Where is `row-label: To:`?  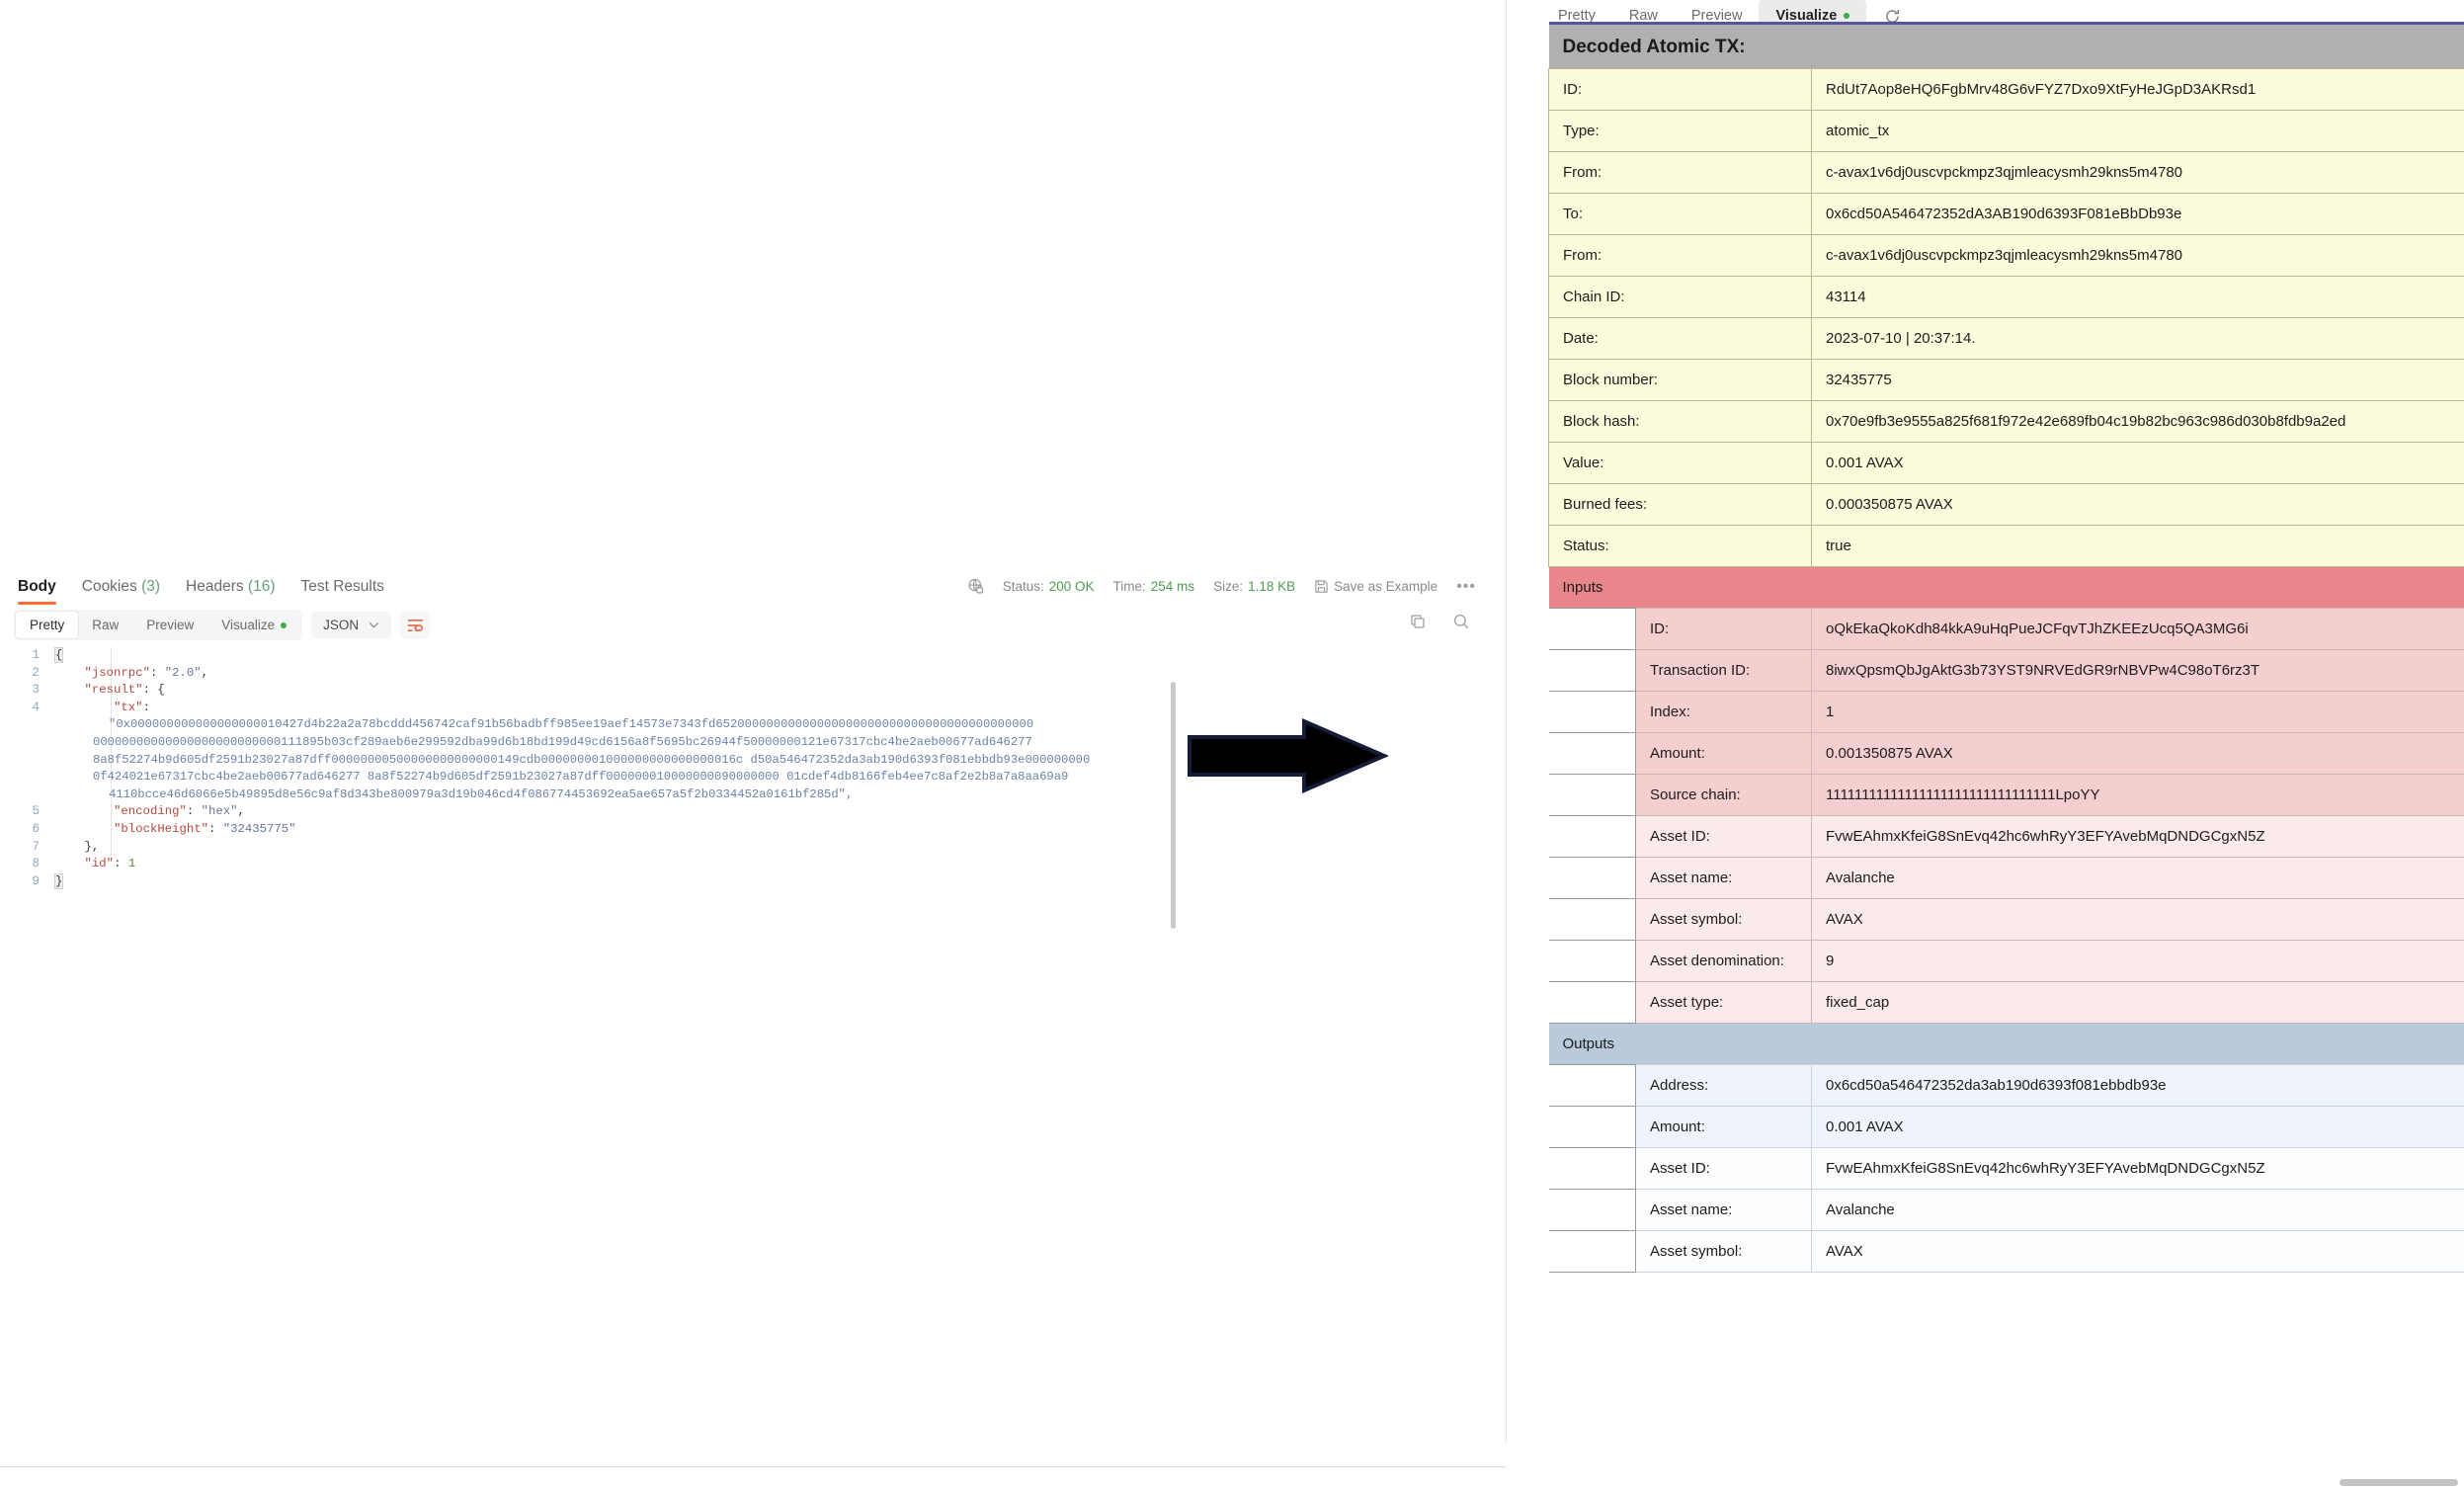 row-label: To: is located at coordinates (1680, 214).